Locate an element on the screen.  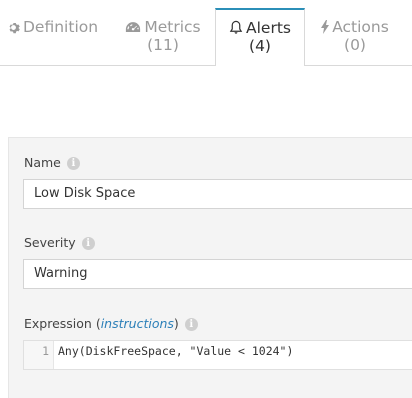
bolt-icon is located at coordinates (325, 29).